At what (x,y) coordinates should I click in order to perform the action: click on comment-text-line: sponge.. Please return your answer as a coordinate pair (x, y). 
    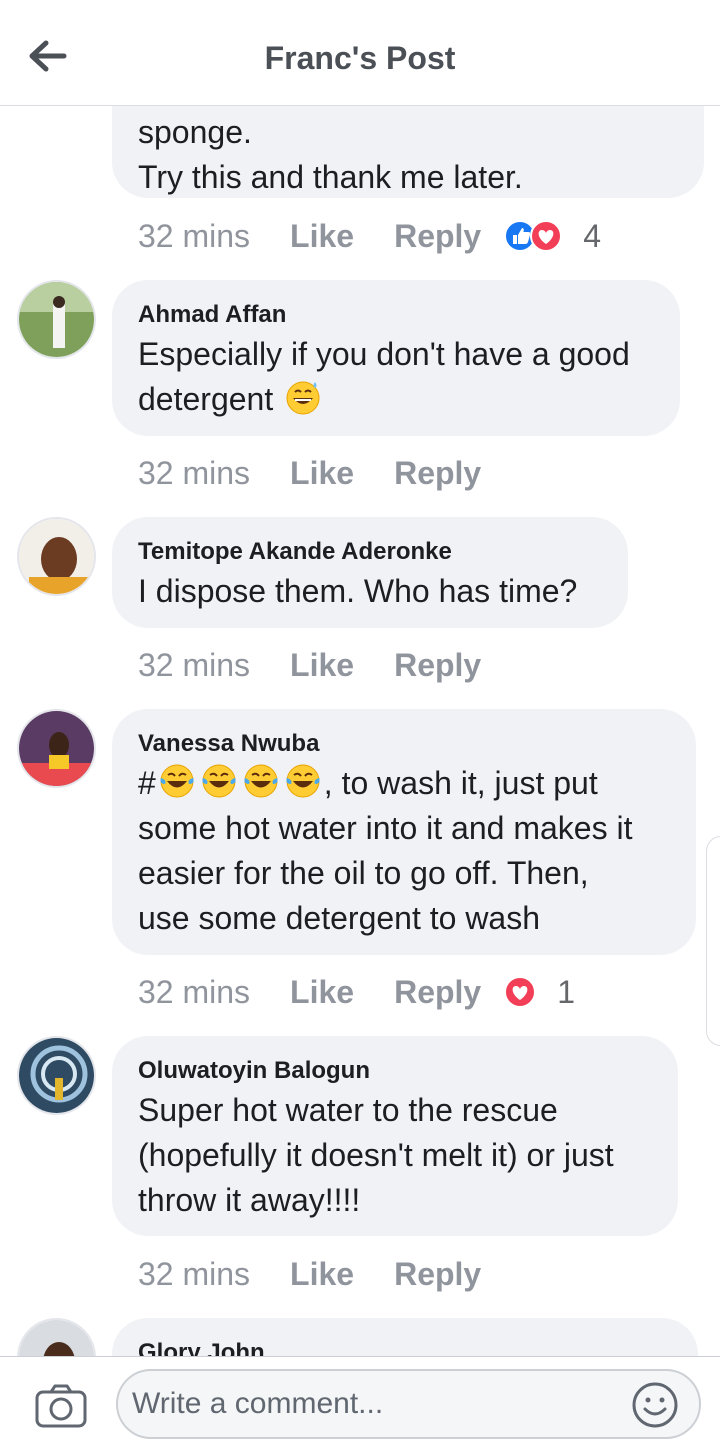
    Looking at the image, I should click on (195, 132).